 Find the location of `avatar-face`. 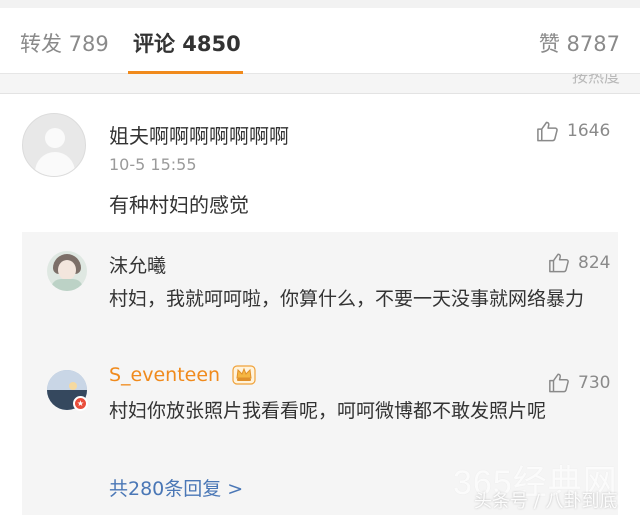

avatar-face is located at coordinates (67, 270).